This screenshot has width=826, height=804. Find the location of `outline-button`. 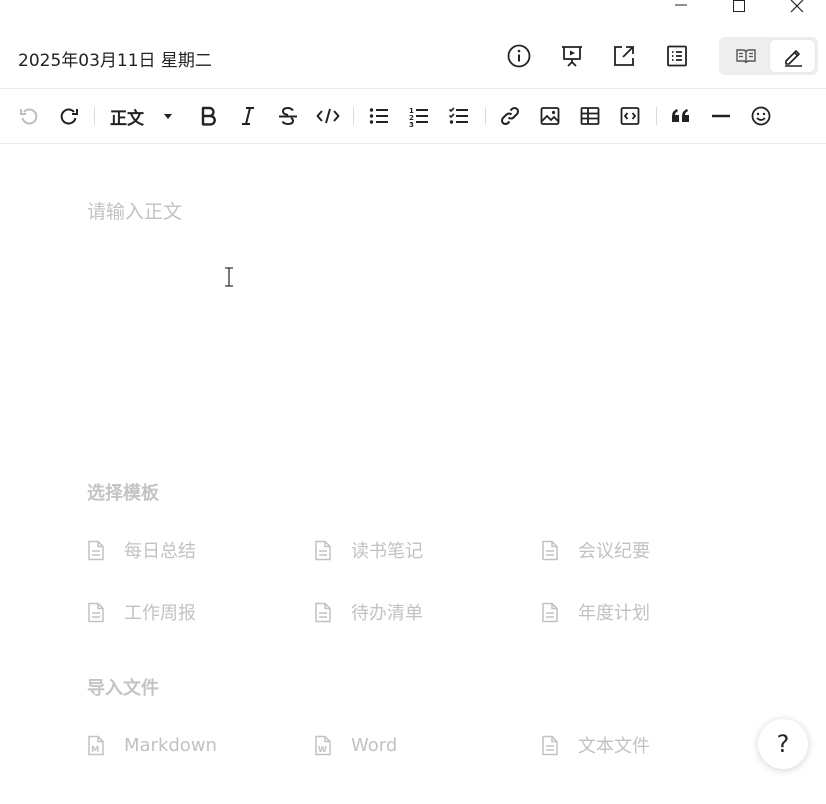

outline-button is located at coordinates (677, 56).